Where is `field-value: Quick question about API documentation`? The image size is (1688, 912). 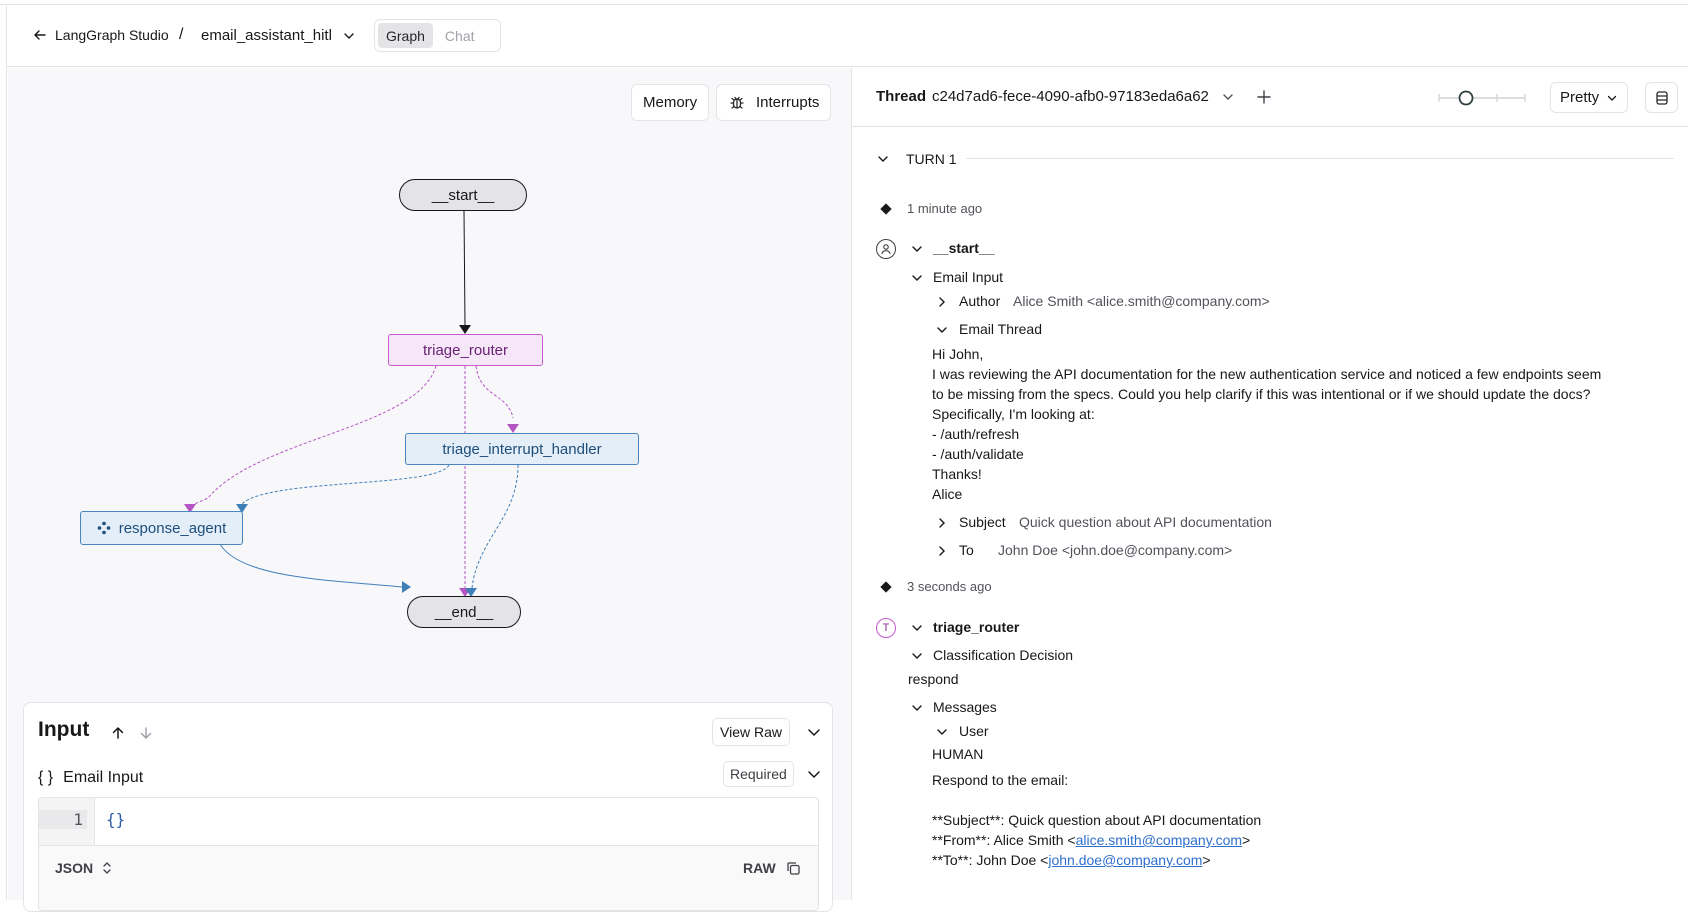
field-value: Quick question about API documentation is located at coordinates (1145, 522).